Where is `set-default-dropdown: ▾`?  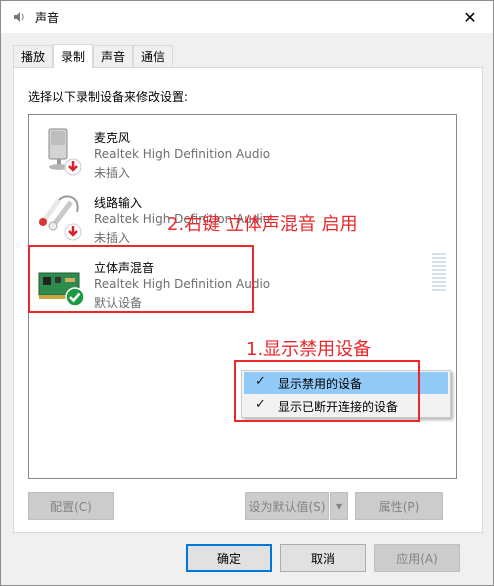 set-default-dropdown: ▾ is located at coordinates (339, 506).